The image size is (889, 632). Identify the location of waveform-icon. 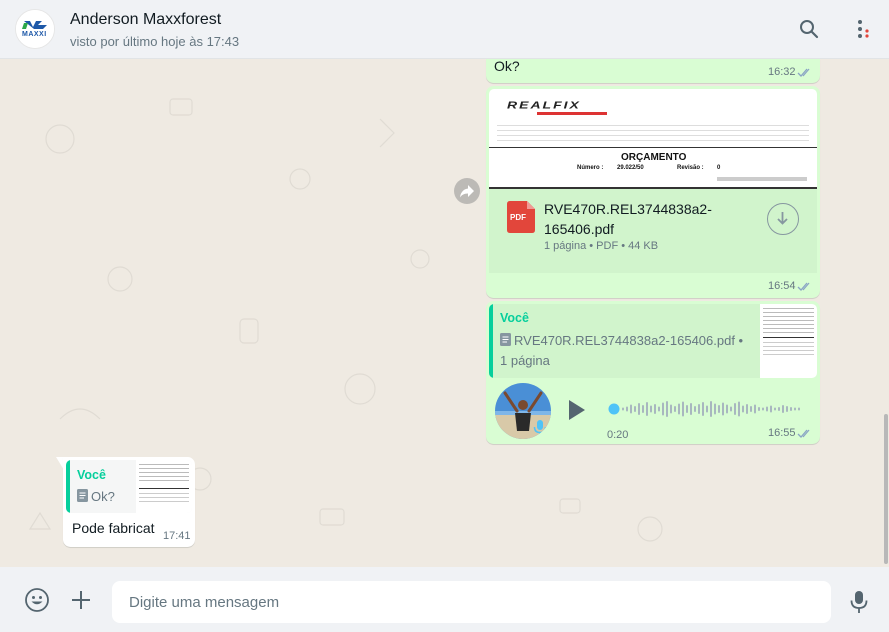
(704, 409).